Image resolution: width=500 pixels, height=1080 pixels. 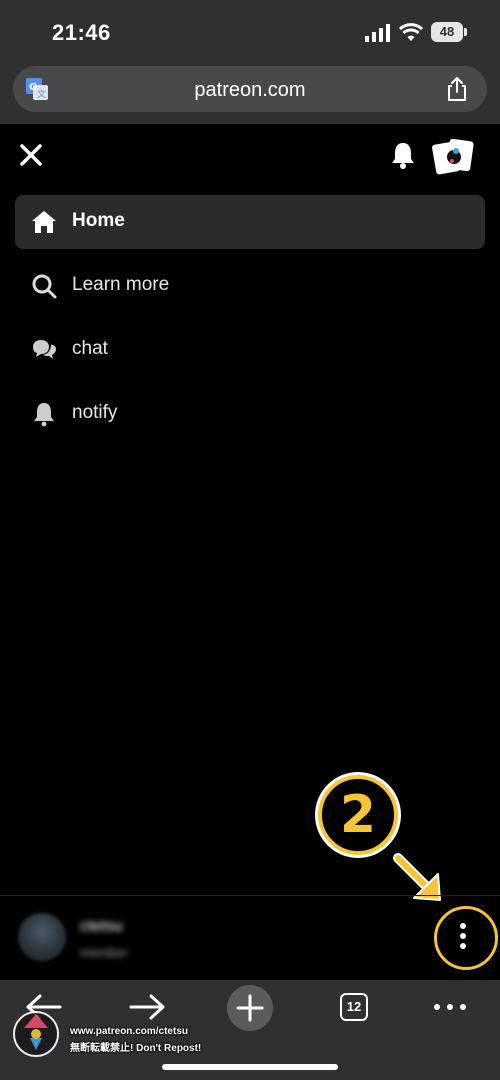 What do you see at coordinates (466, 938) in the screenshot?
I see `highlight-ring` at bounding box center [466, 938].